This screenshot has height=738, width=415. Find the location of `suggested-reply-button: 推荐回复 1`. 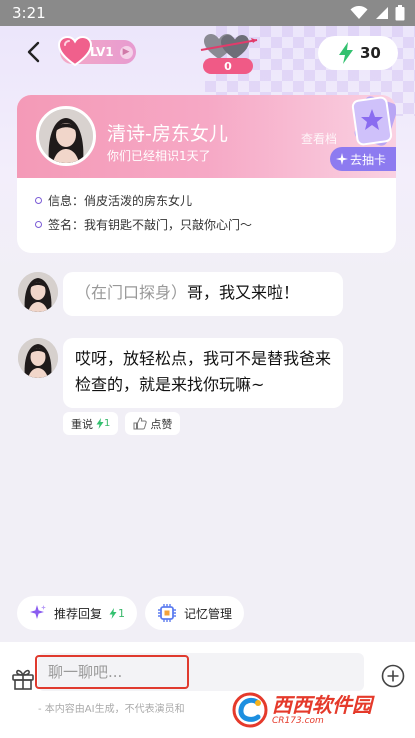

suggested-reply-button: 推荐回复 1 is located at coordinates (77, 613).